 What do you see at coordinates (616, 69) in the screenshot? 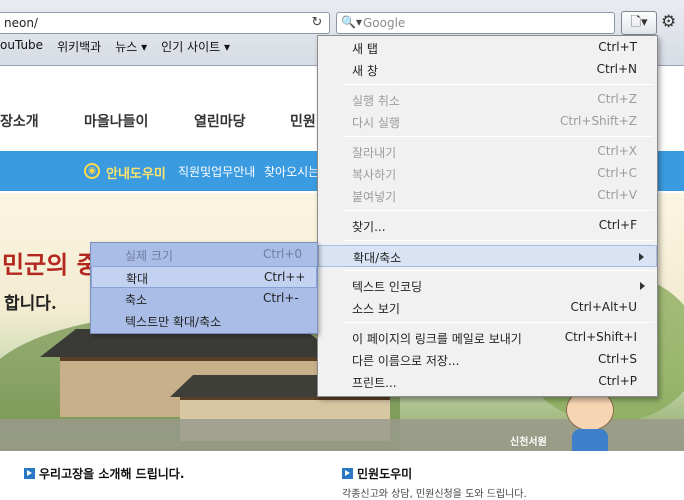
I see `menu-item-shortcut: Ctrl+N` at bounding box center [616, 69].